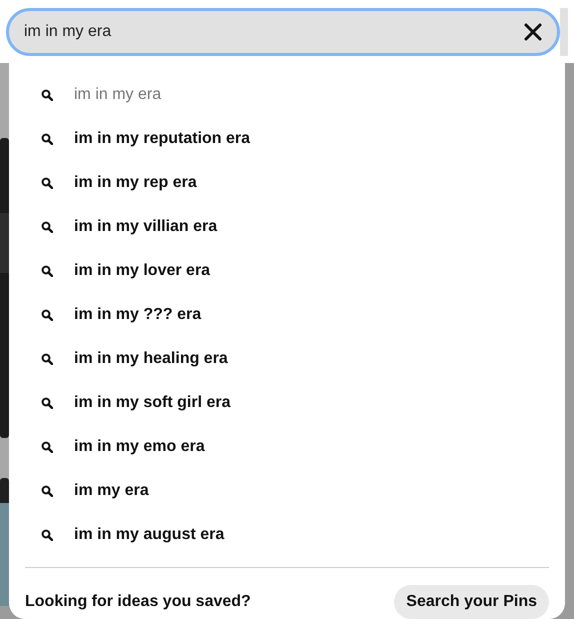 Image resolution: width=574 pixels, height=619 pixels. What do you see at coordinates (564, 32) in the screenshot?
I see `header-bar` at bounding box center [564, 32].